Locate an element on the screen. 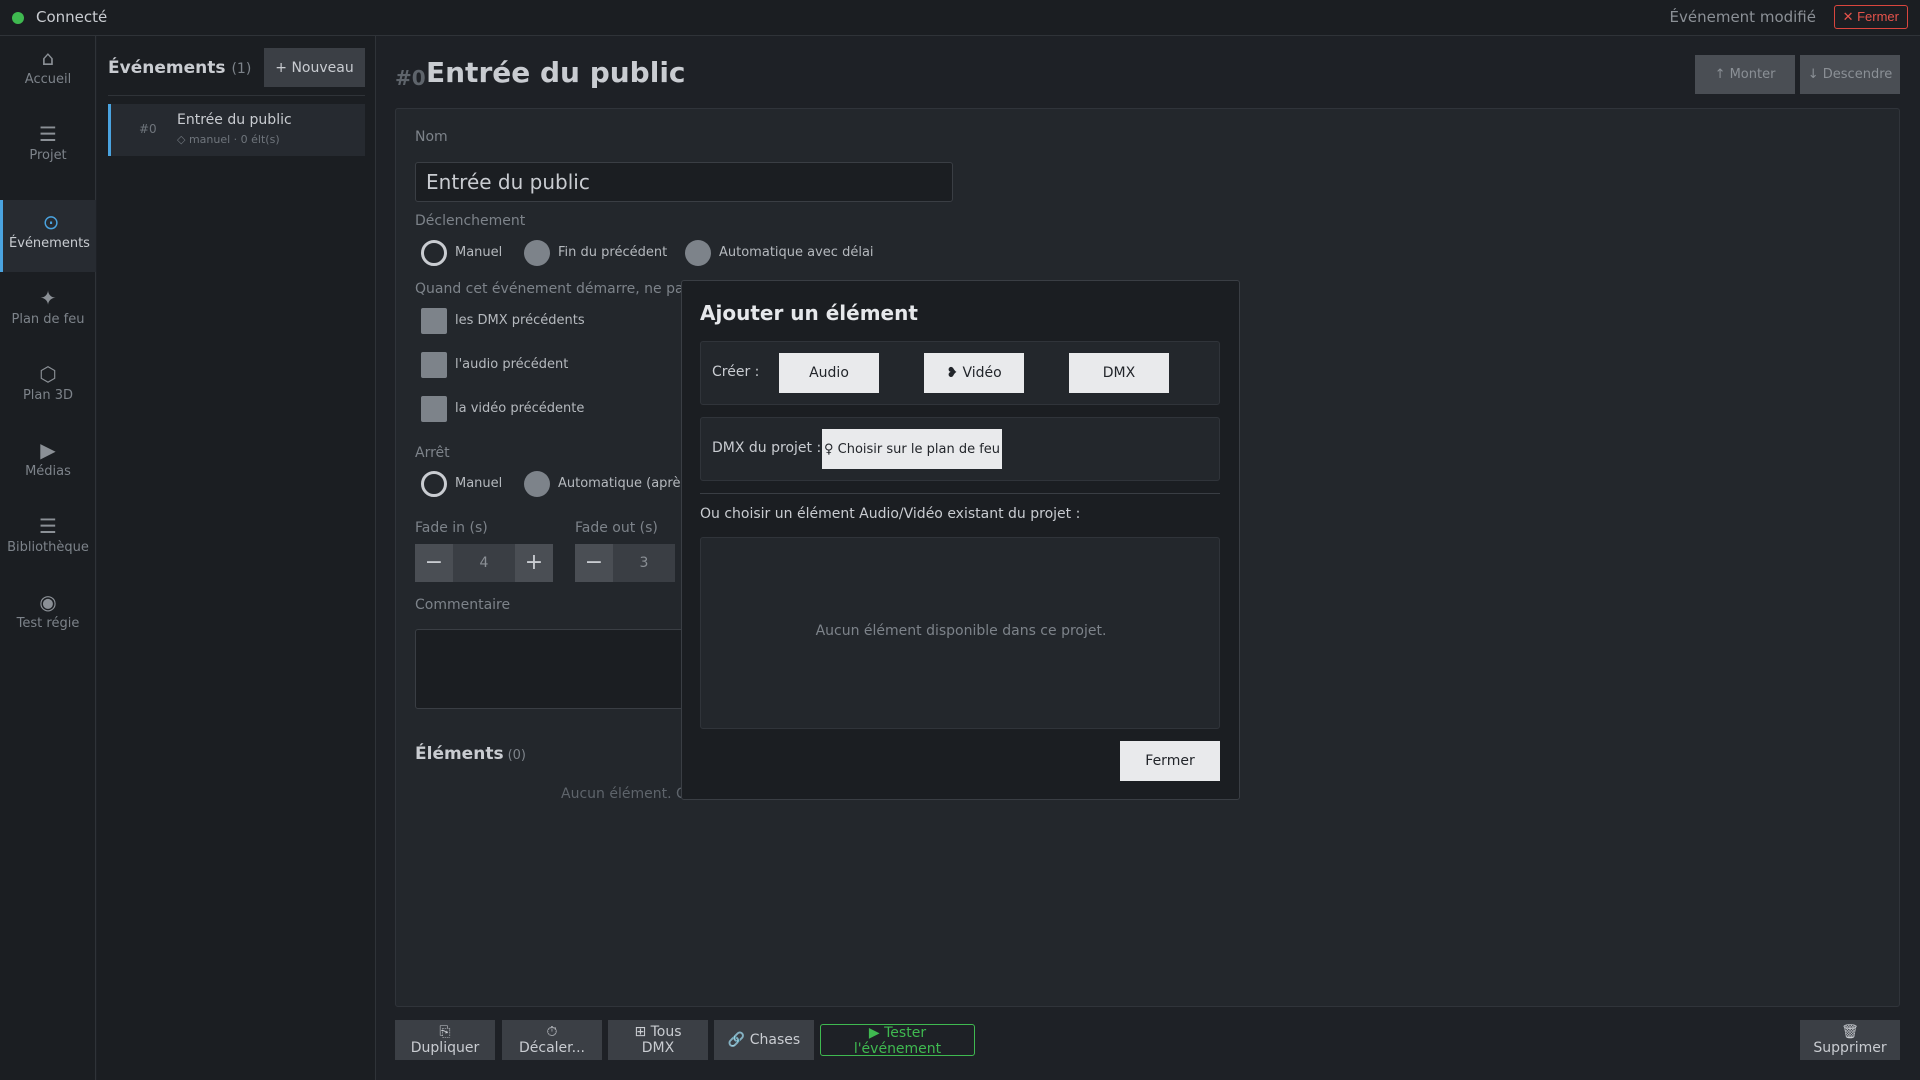  trigger-radio-after-previous is located at coordinates (537, 253).